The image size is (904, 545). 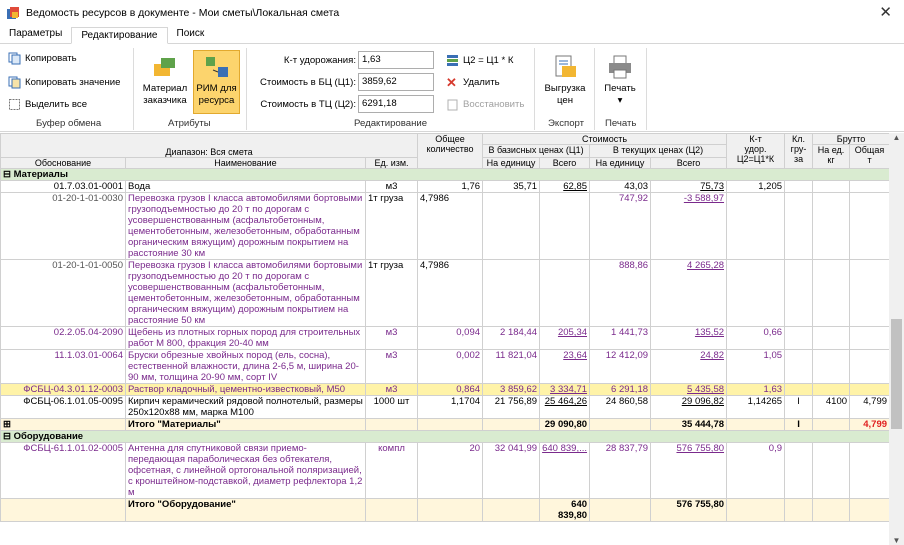 What do you see at coordinates (689, 186) in the screenshot?
I see `current-total-cell: 75,73` at bounding box center [689, 186].